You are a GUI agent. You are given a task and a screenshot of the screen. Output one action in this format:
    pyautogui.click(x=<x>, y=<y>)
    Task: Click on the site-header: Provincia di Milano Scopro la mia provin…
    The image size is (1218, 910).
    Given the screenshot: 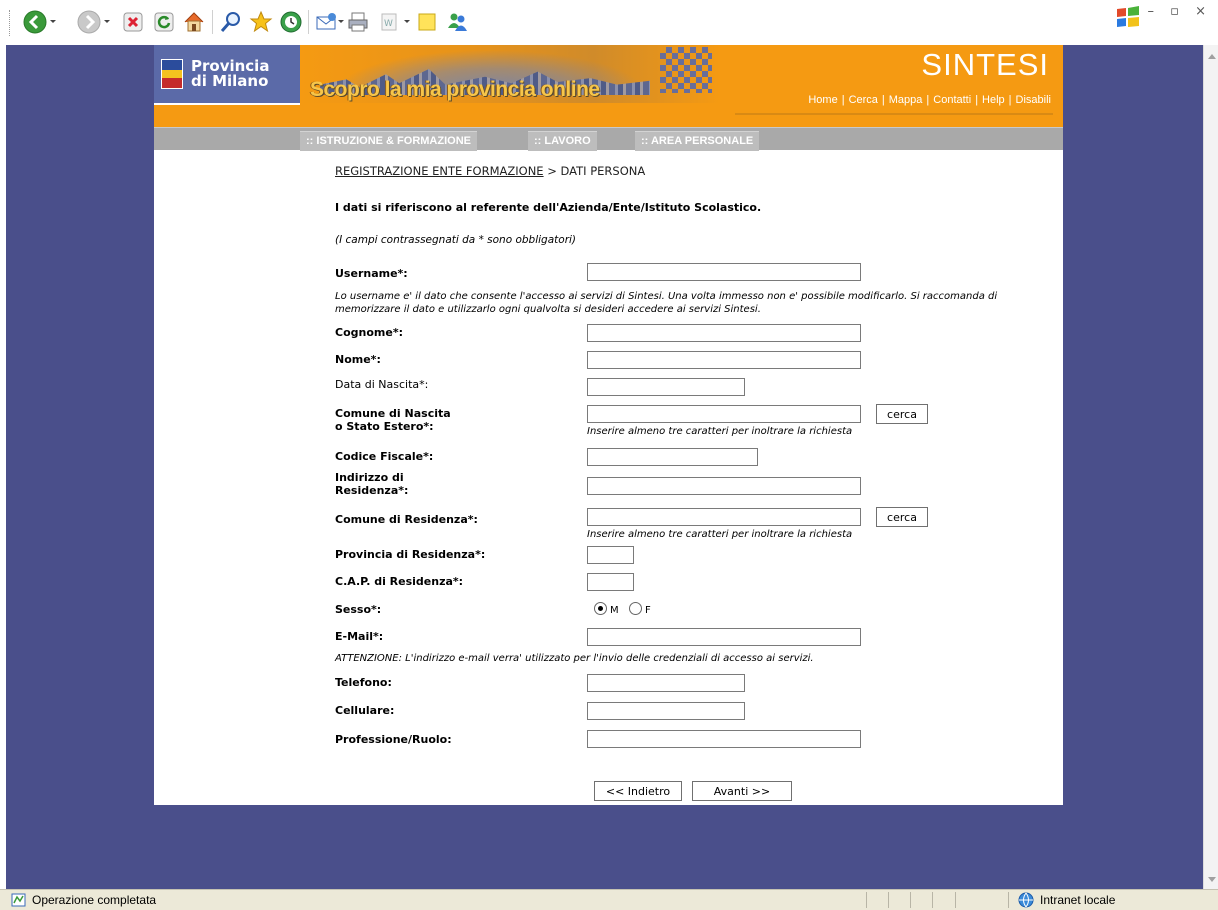 What is the action you would take?
    pyautogui.click(x=608, y=86)
    